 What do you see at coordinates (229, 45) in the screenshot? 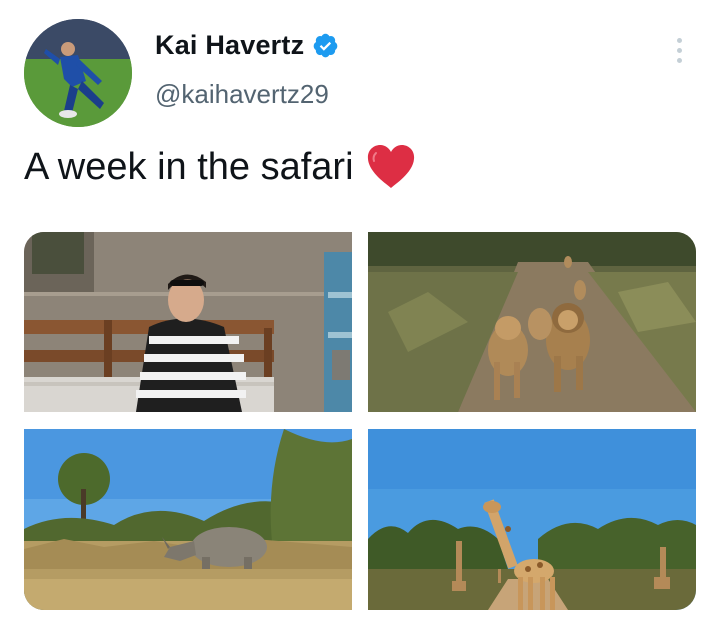
I see `display-name: Kai Havertz` at bounding box center [229, 45].